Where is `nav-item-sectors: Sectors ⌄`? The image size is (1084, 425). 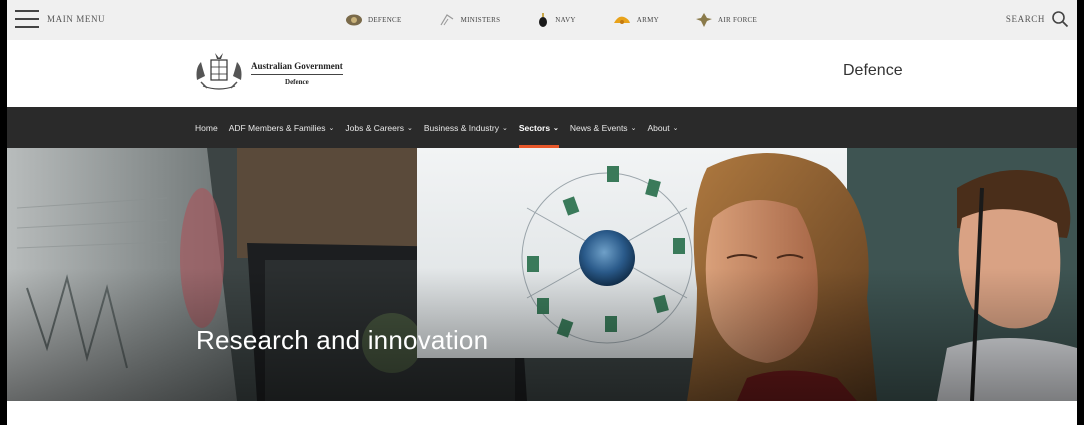
nav-item-sectors: Sectors ⌄ is located at coordinates (538, 127).